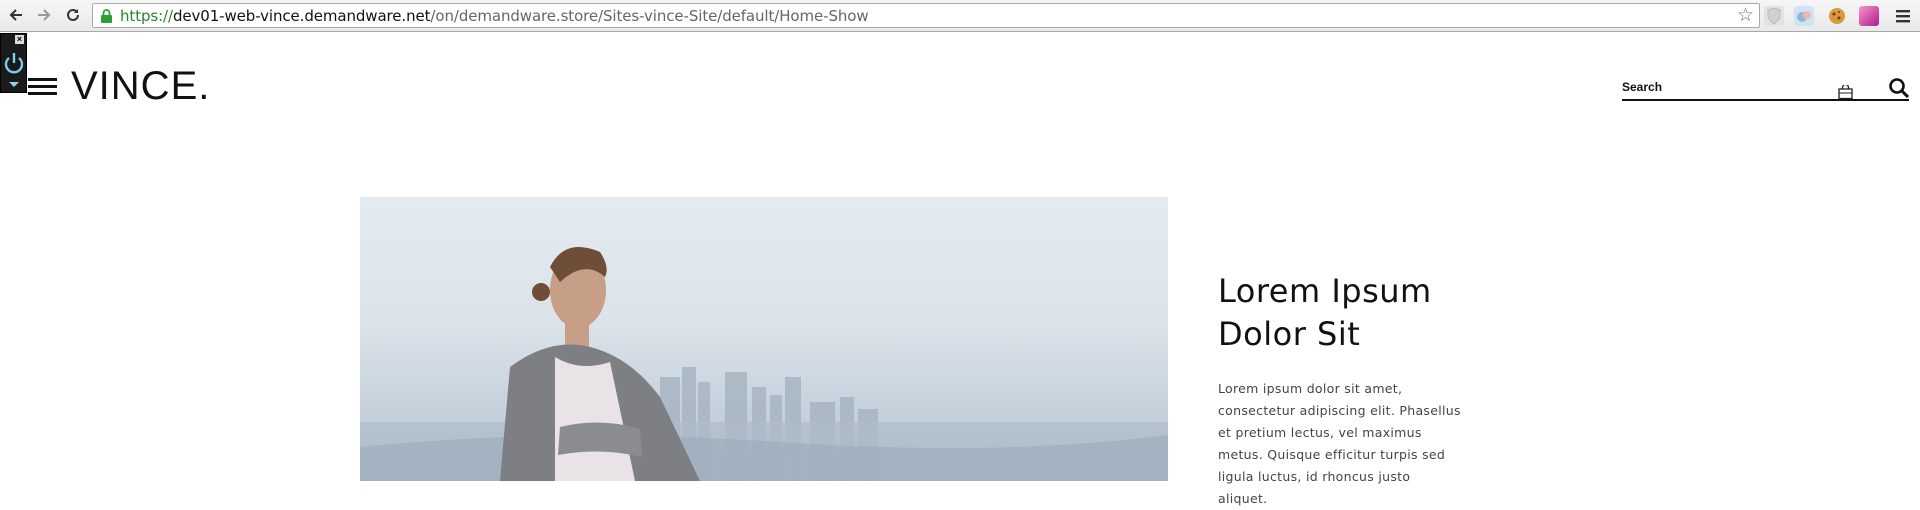  What do you see at coordinates (14, 65) in the screenshot?
I see `power-icon` at bounding box center [14, 65].